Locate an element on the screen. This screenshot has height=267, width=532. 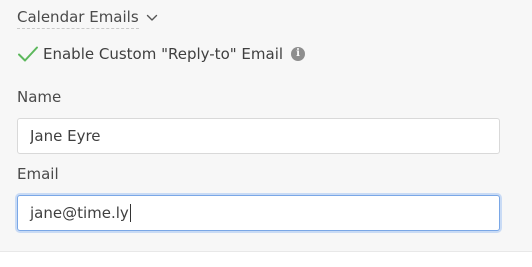
info-icon: i is located at coordinates (298, 54).